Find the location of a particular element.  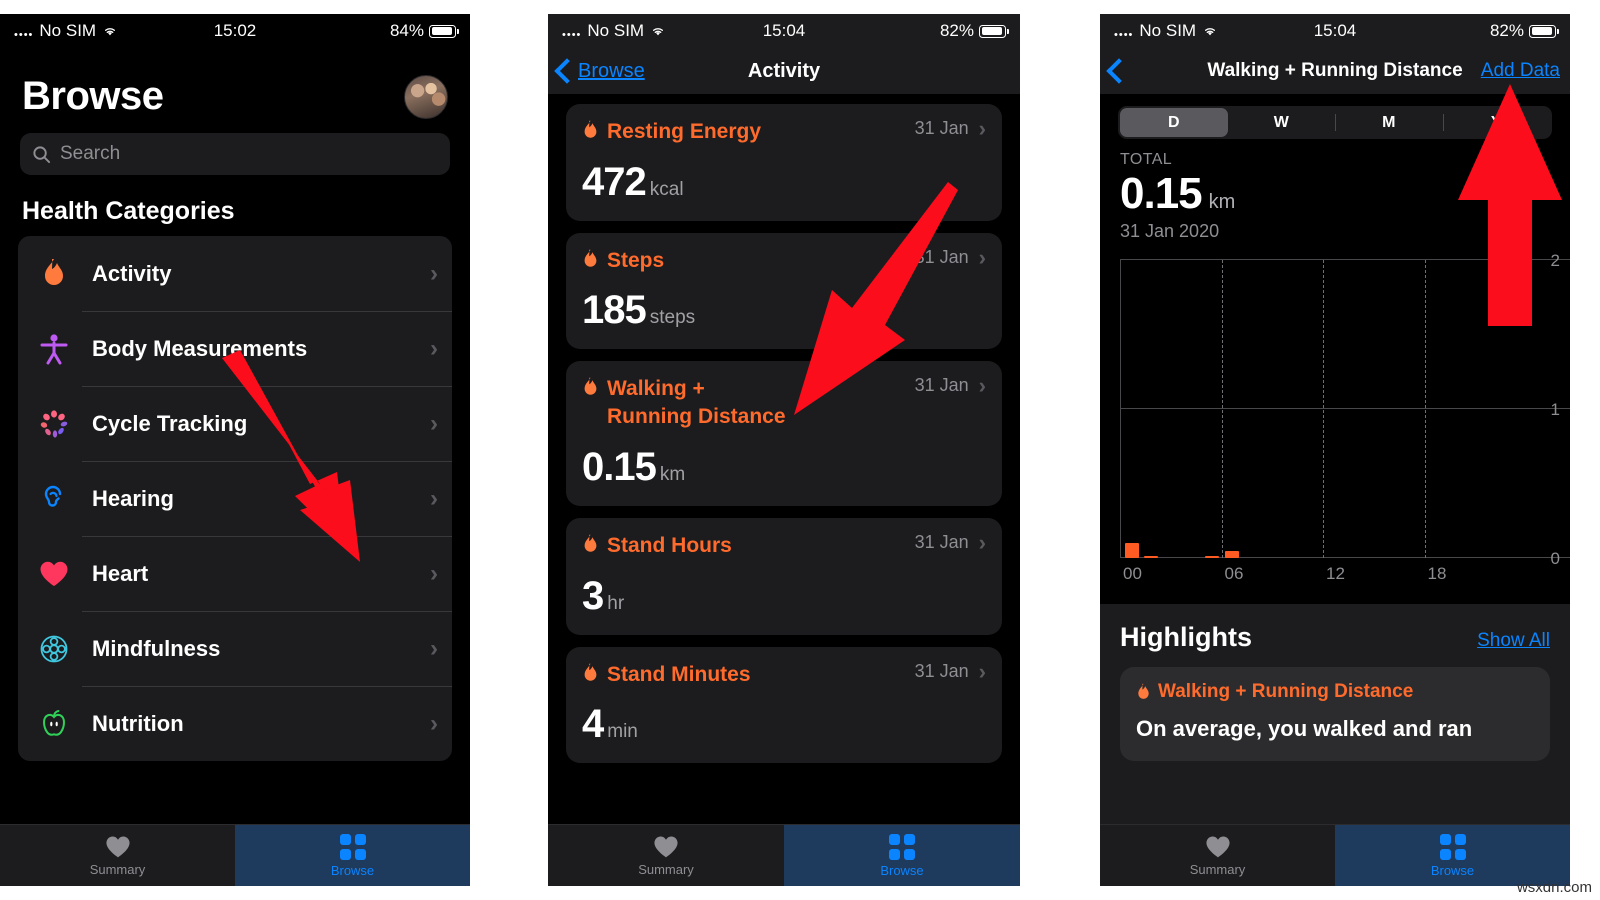

back-button is located at coordinates (1119, 71).